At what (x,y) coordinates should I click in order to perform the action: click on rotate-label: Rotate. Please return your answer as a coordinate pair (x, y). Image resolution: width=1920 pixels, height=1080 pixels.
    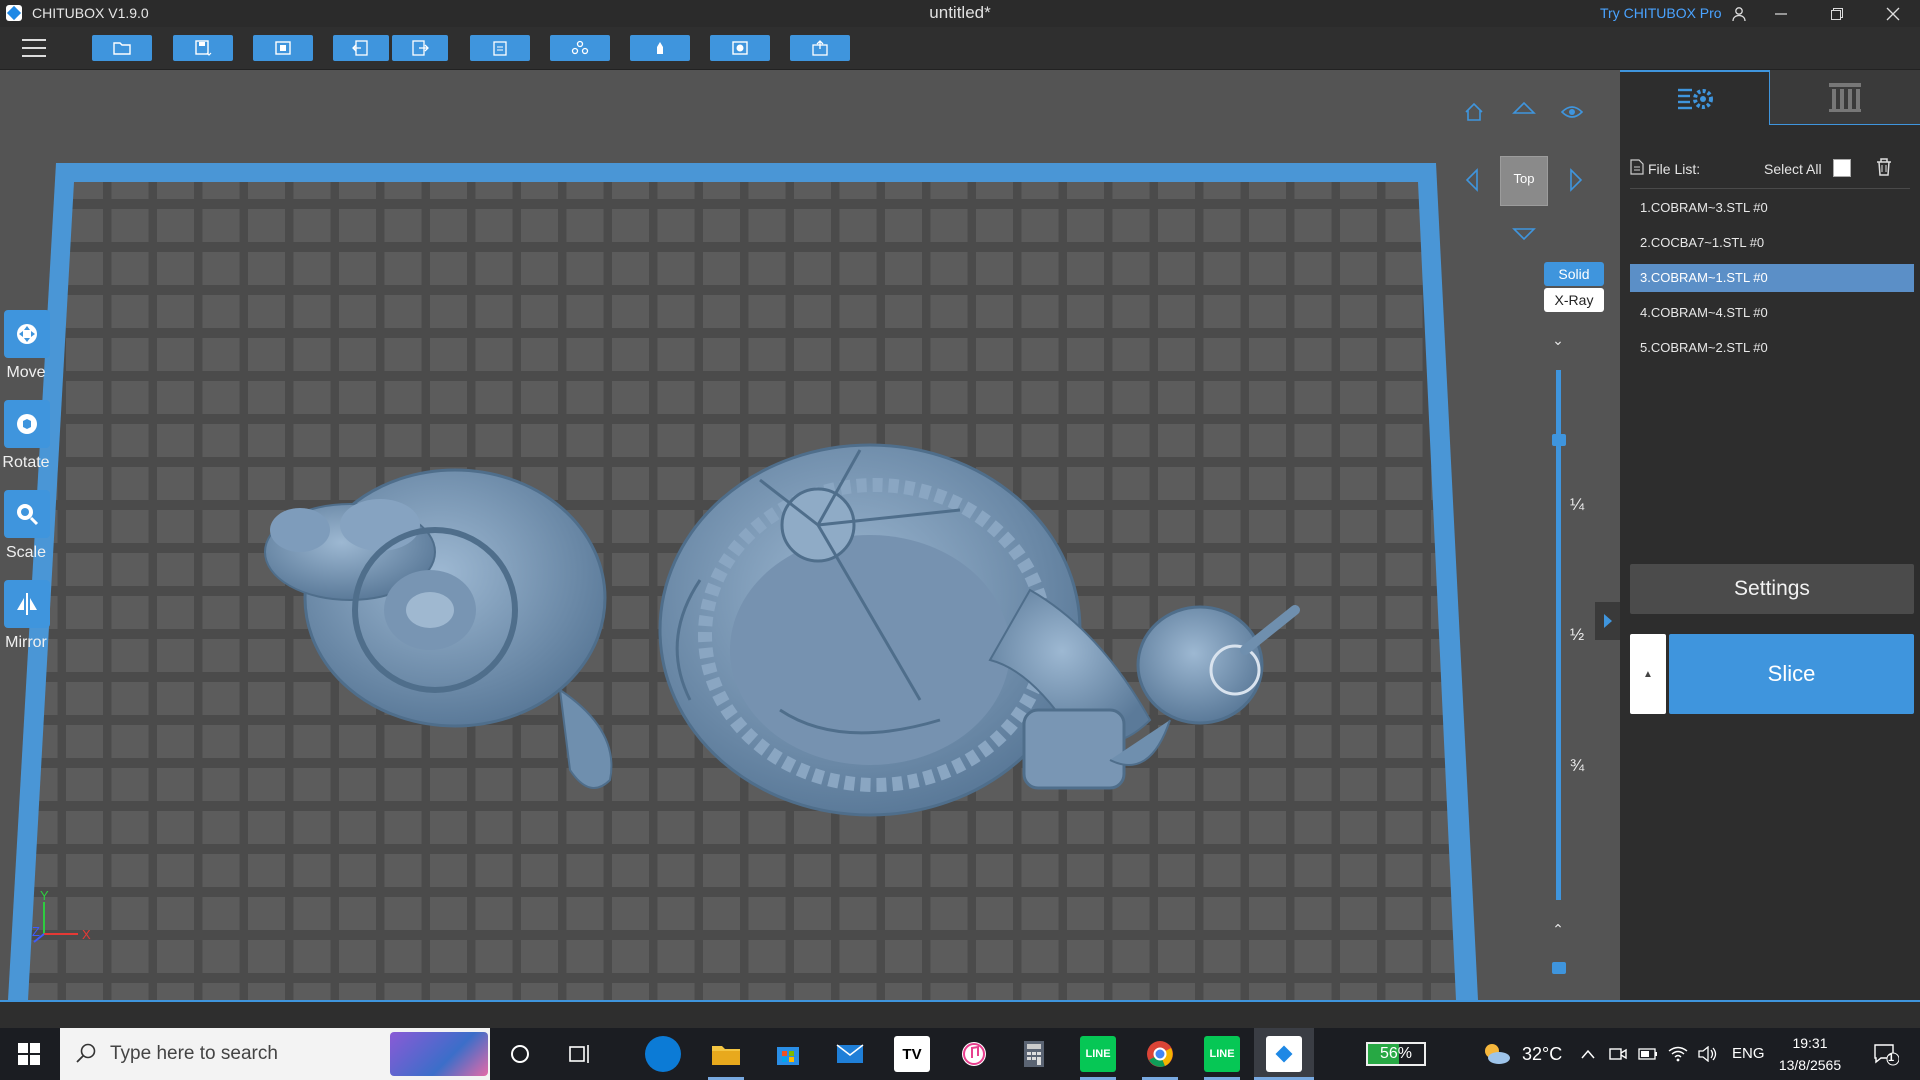
    Looking at the image, I should click on (26, 462).